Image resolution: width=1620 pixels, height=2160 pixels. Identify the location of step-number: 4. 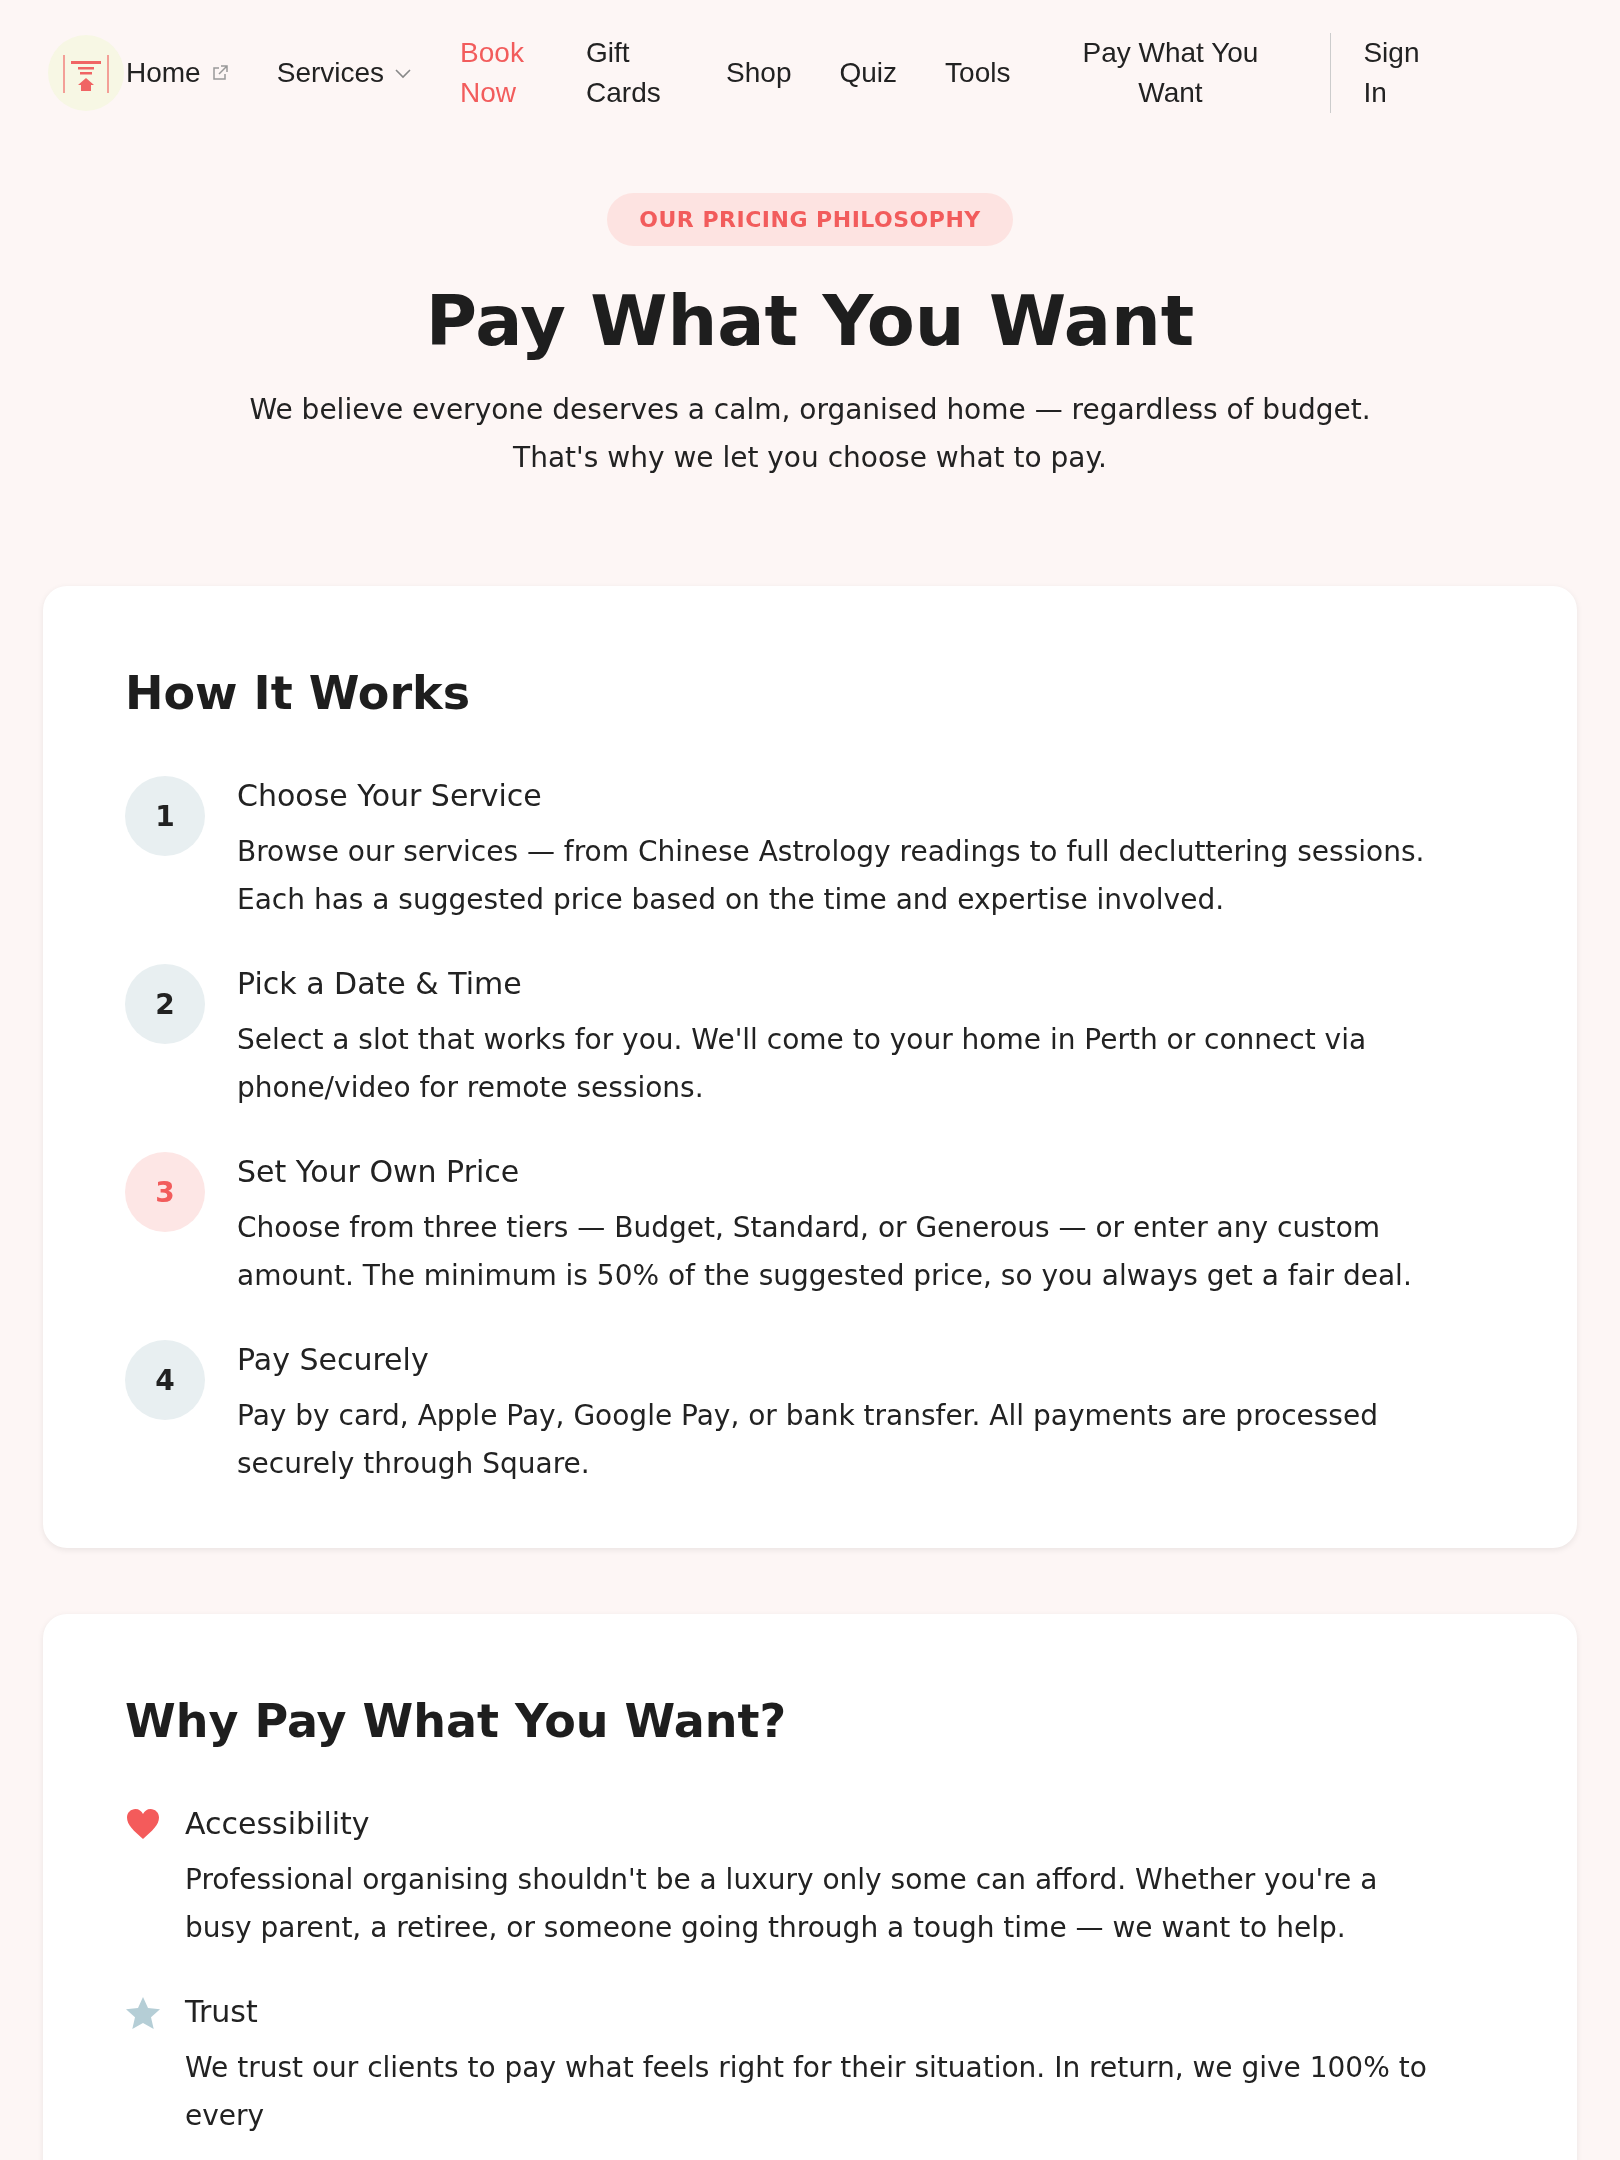
(165, 1380).